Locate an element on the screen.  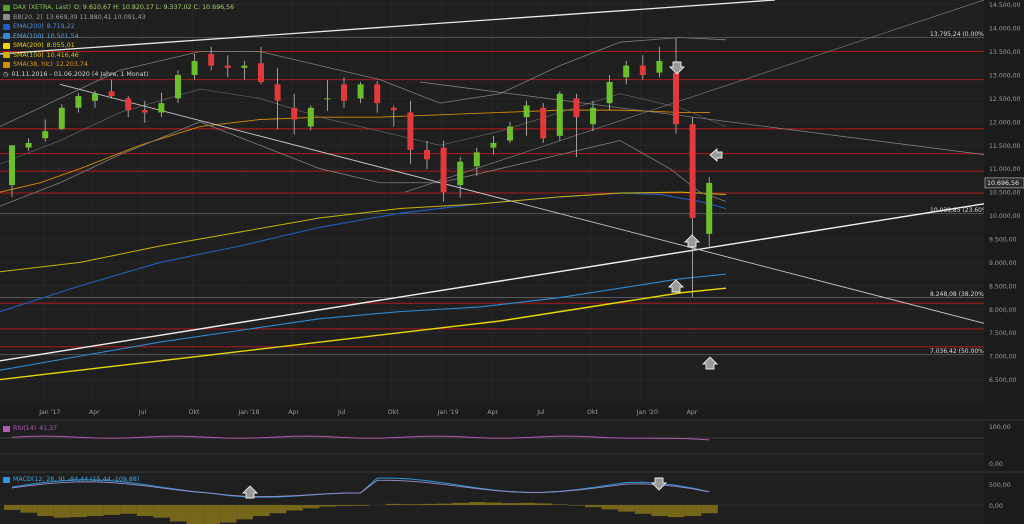
x-axis-tick-label: Jan '18 is located at coordinates (248, 412).